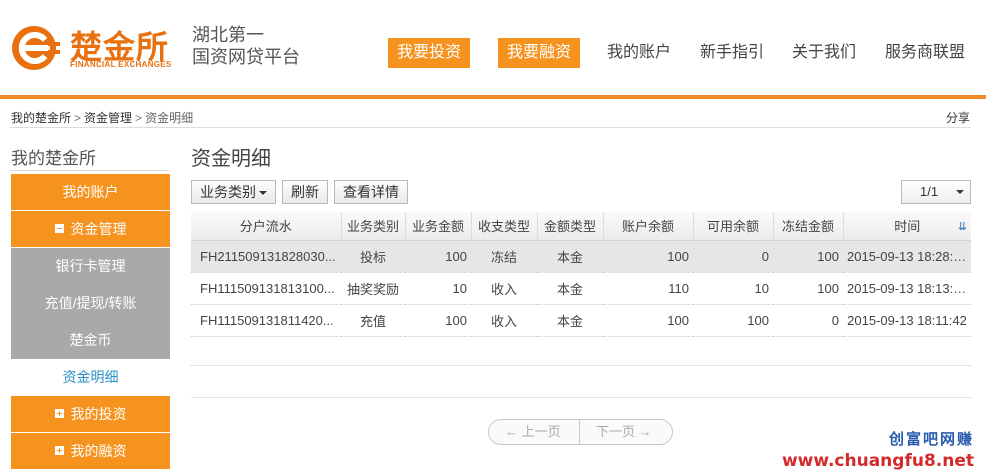 This screenshot has height=472, width=986. What do you see at coordinates (373, 226) in the screenshot?
I see `column-header: 业务类别` at bounding box center [373, 226].